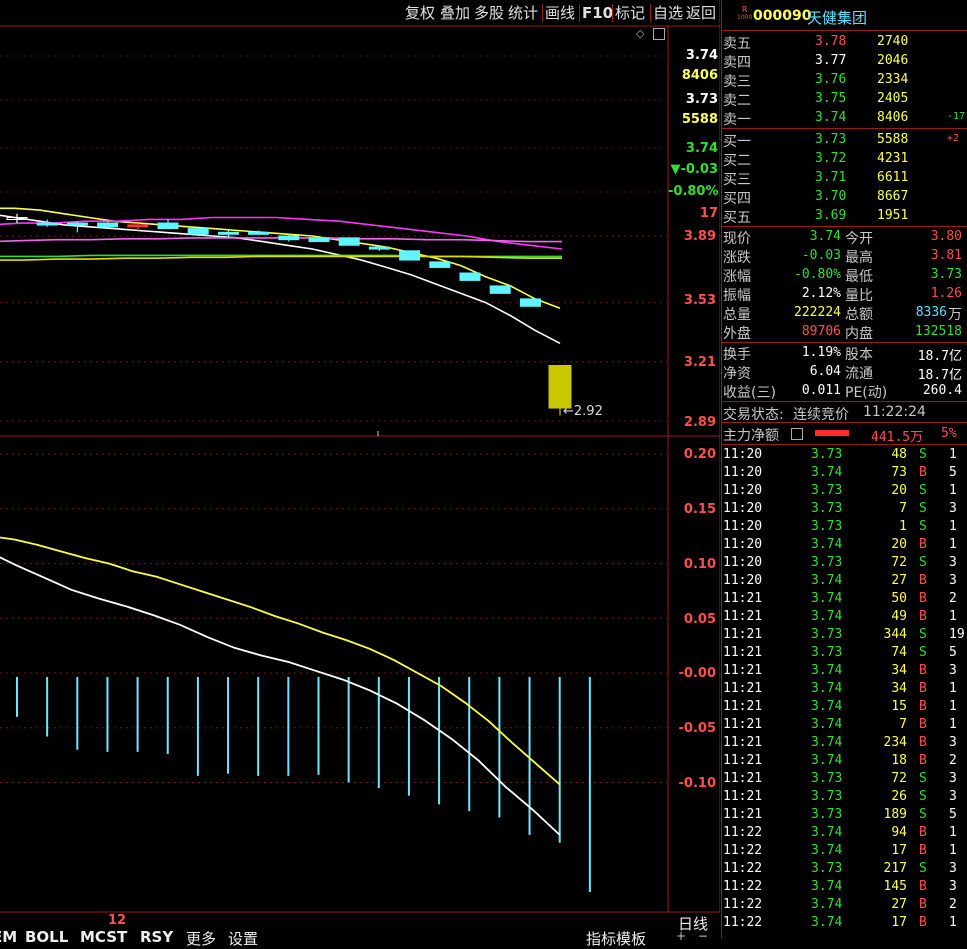 The width and height of the screenshot is (967, 949). Describe the element at coordinates (893, 139) in the screenshot. I see `bid-volume: 5588` at that location.